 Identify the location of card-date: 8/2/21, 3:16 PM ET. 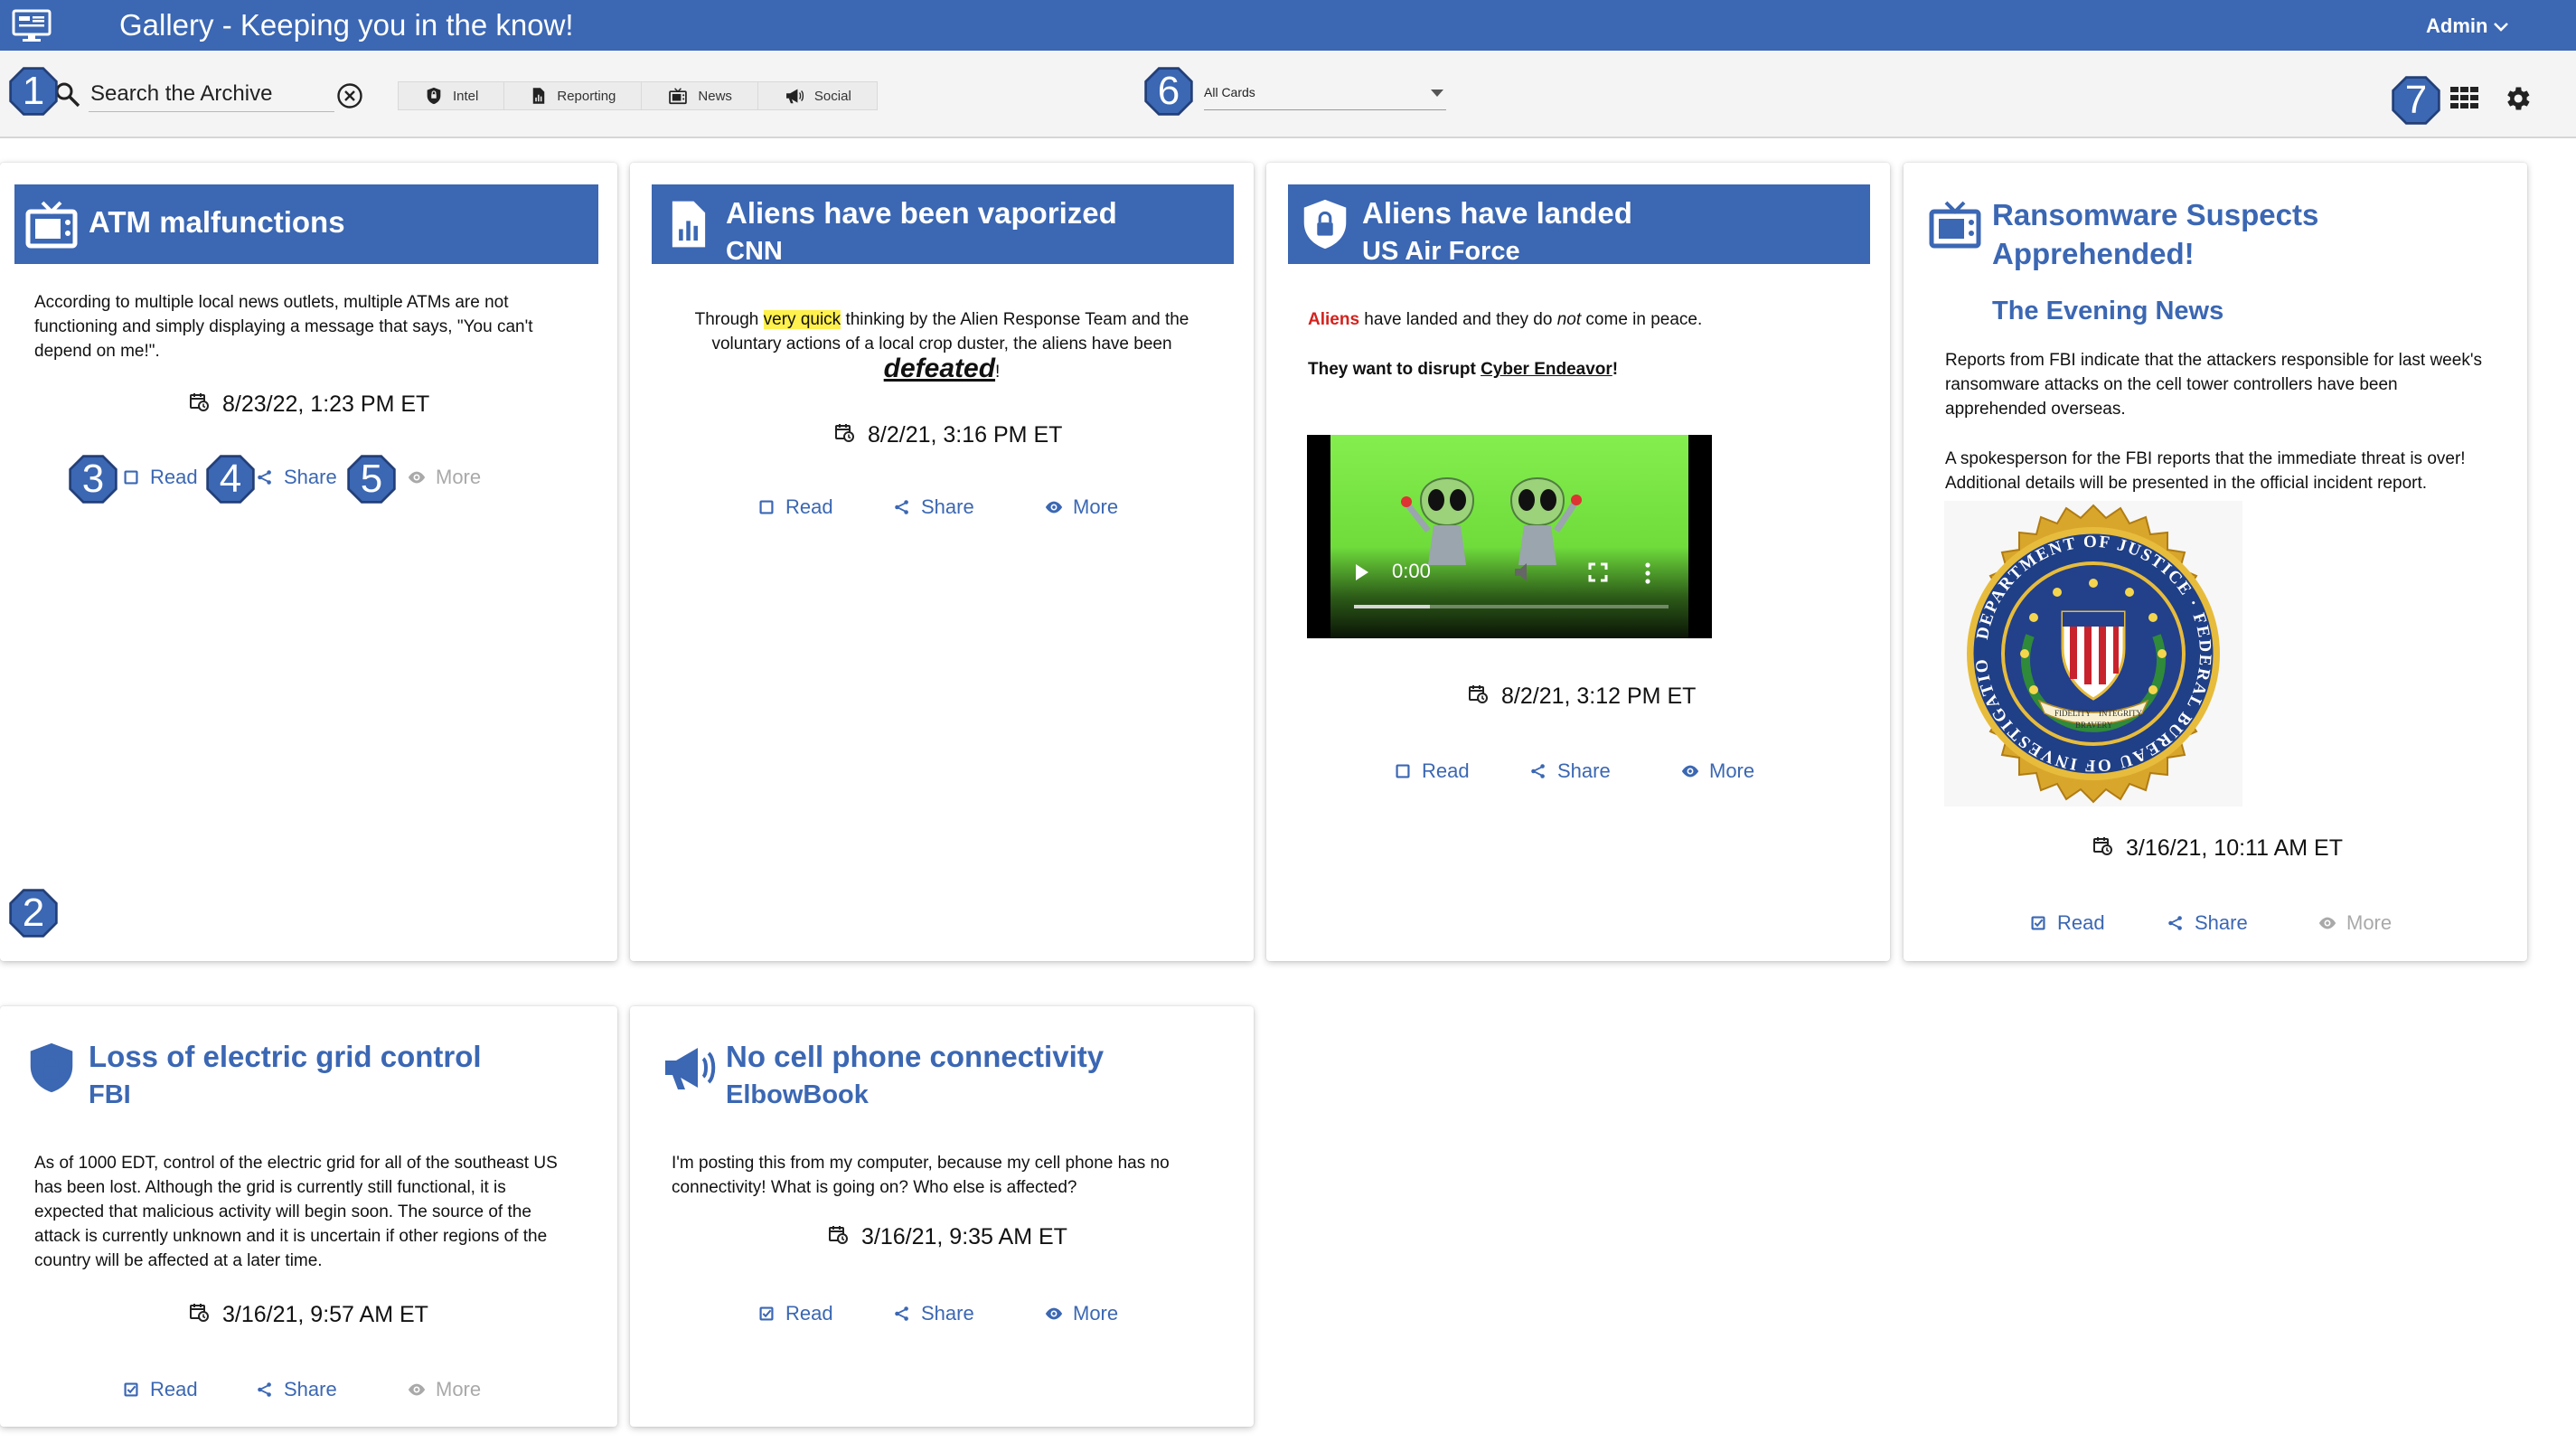
(948, 434).